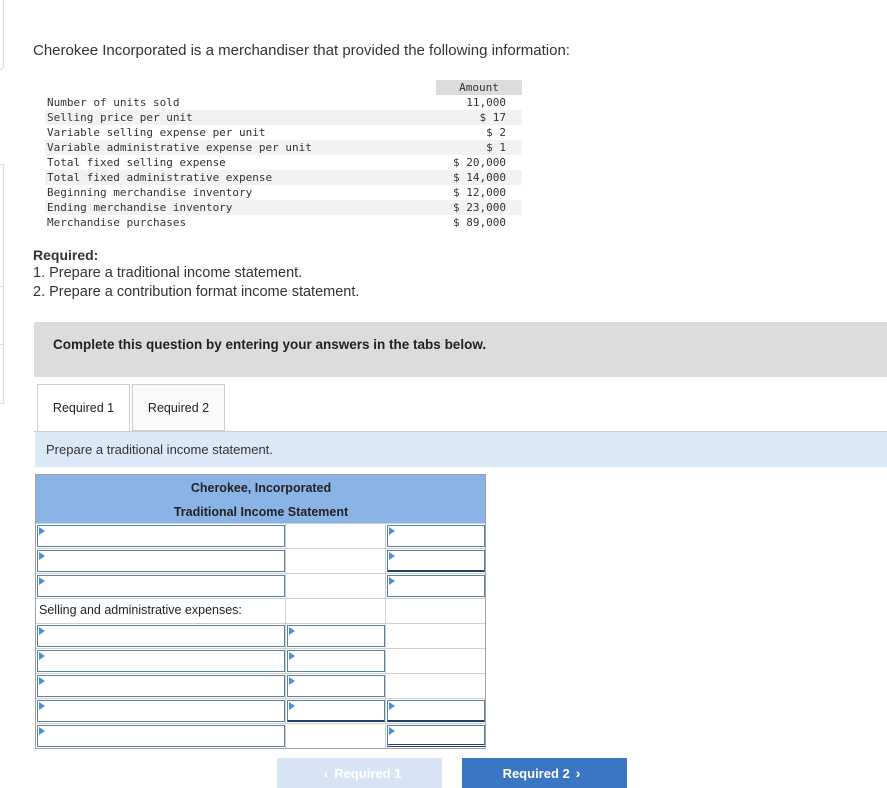 This screenshot has height=788, width=887. Describe the element at coordinates (159, 449) in the screenshot. I see `tab-instruction: Prepare a traditional income statement.` at that location.